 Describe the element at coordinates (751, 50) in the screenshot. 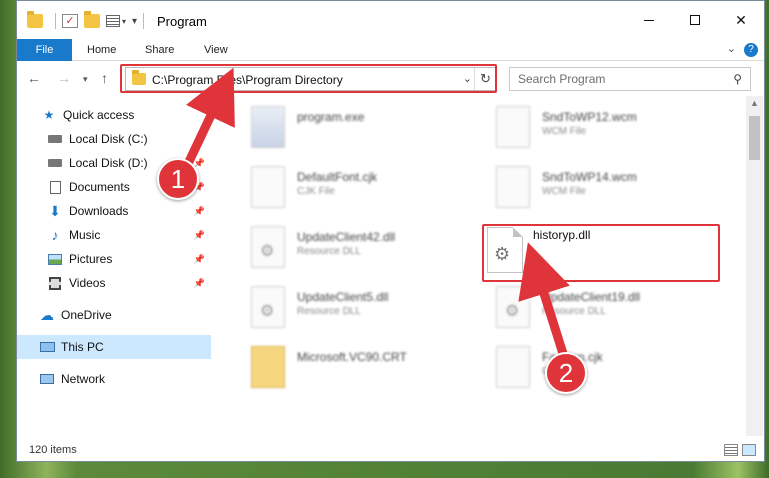

I see `help-icon: ?` at that location.